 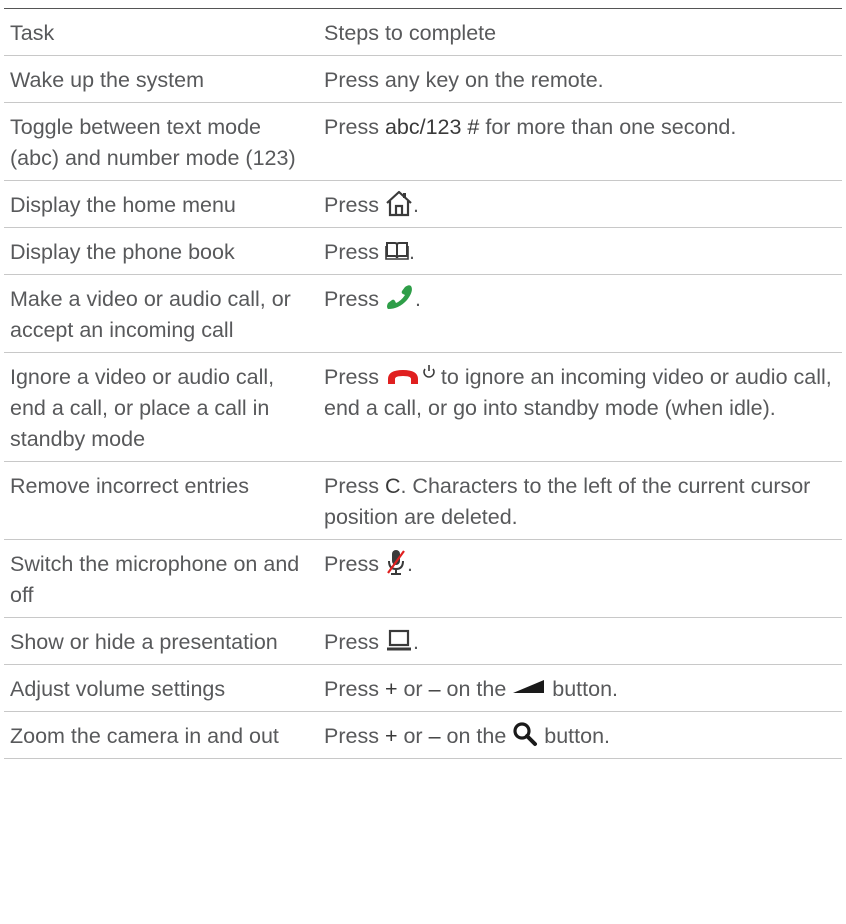 What do you see at coordinates (529, 687) in the screenshot?
I see `volume-icon` at bounding box center [529, 687].